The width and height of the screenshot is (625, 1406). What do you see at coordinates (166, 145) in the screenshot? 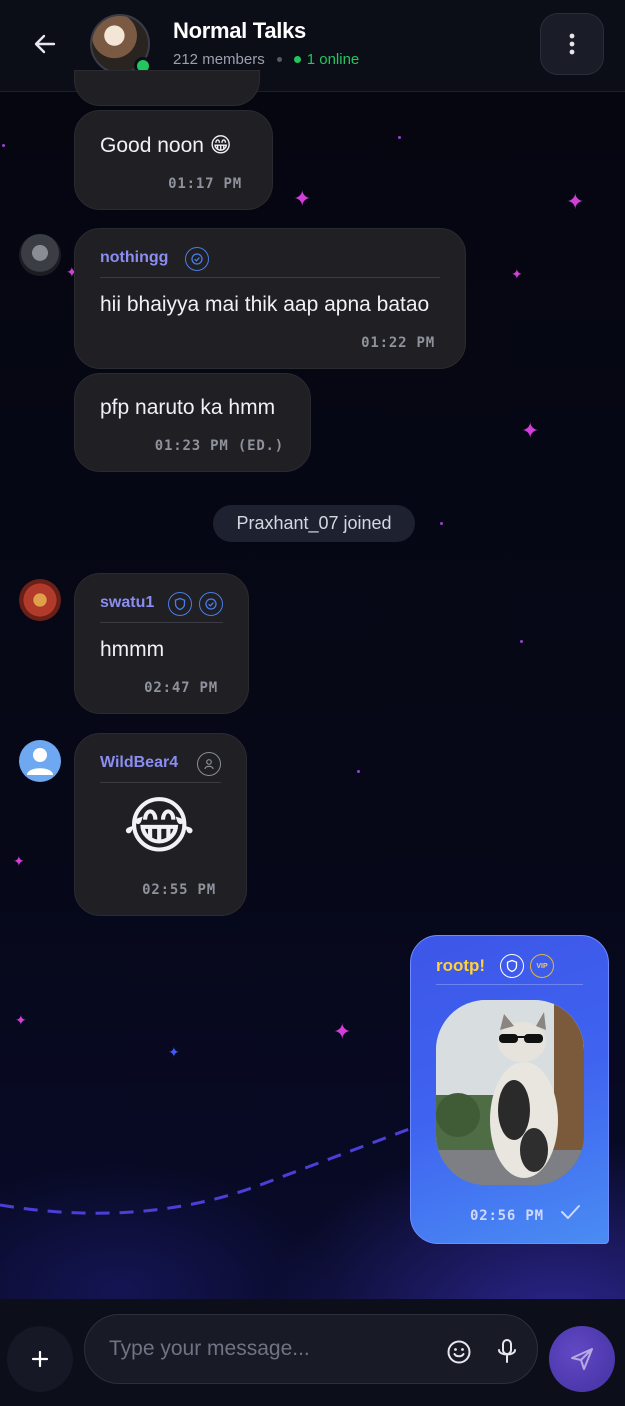
I see `message-text: Good noon 😁` at bounding box center [166, 145].